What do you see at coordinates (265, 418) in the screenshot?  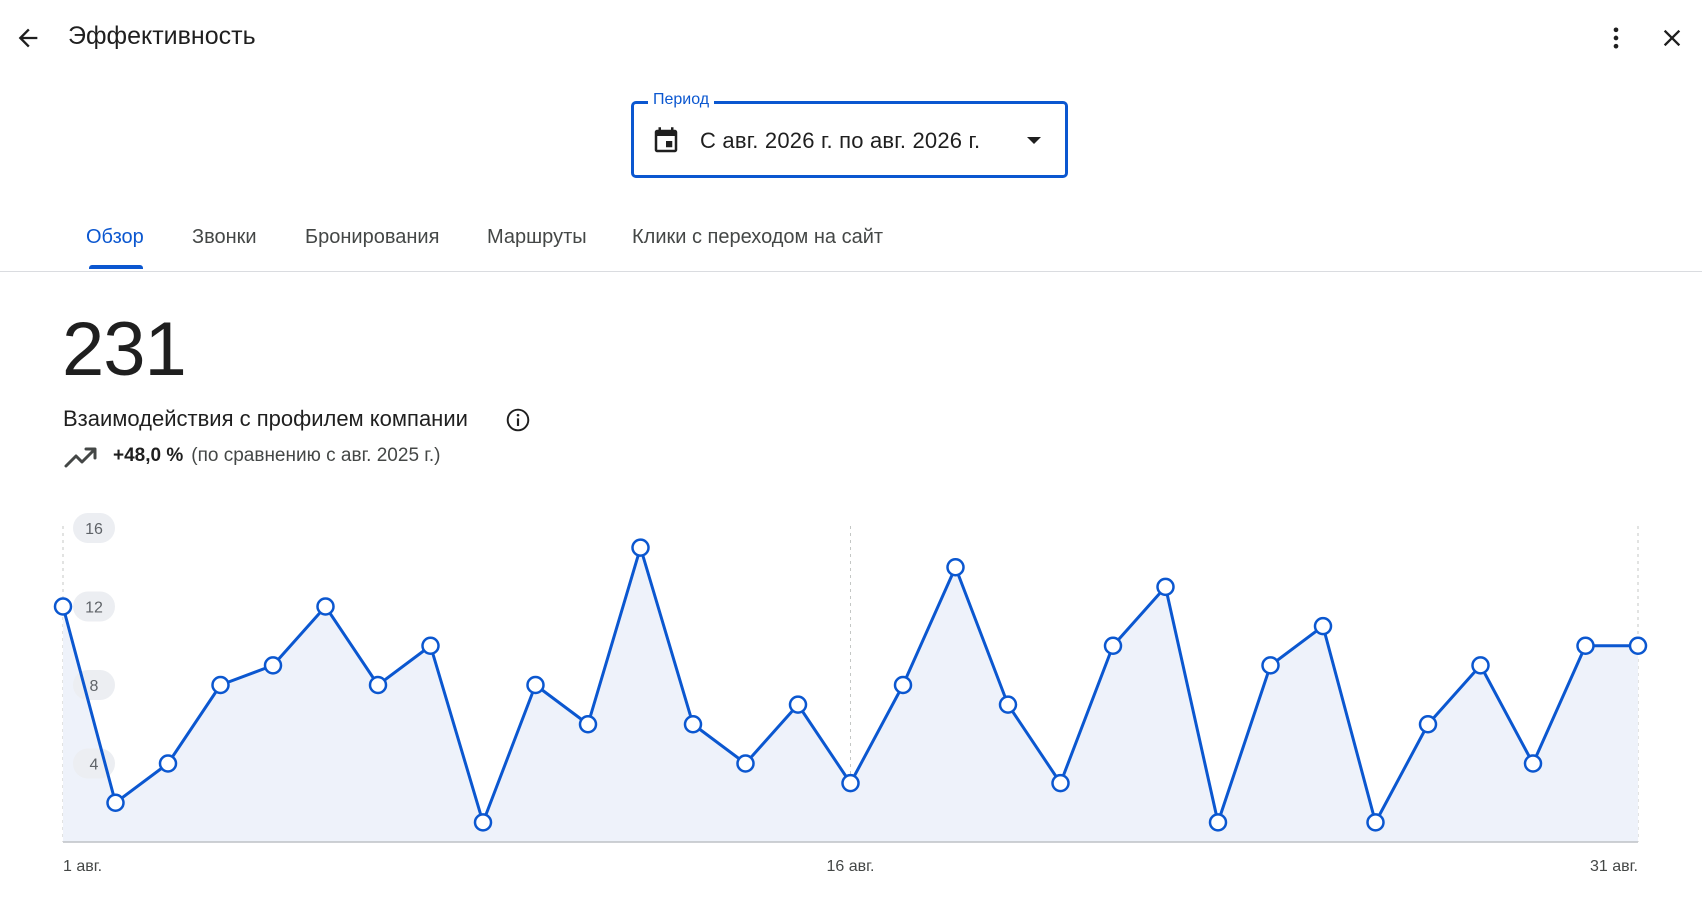 I see `metric-label: Взаимодействия с профилем компании` at bounding box center [265, 418].